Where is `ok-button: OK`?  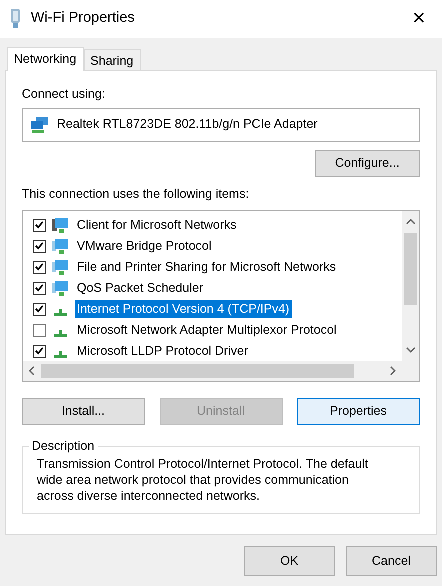 ok-button: OK is located at coordinates (289, 561).